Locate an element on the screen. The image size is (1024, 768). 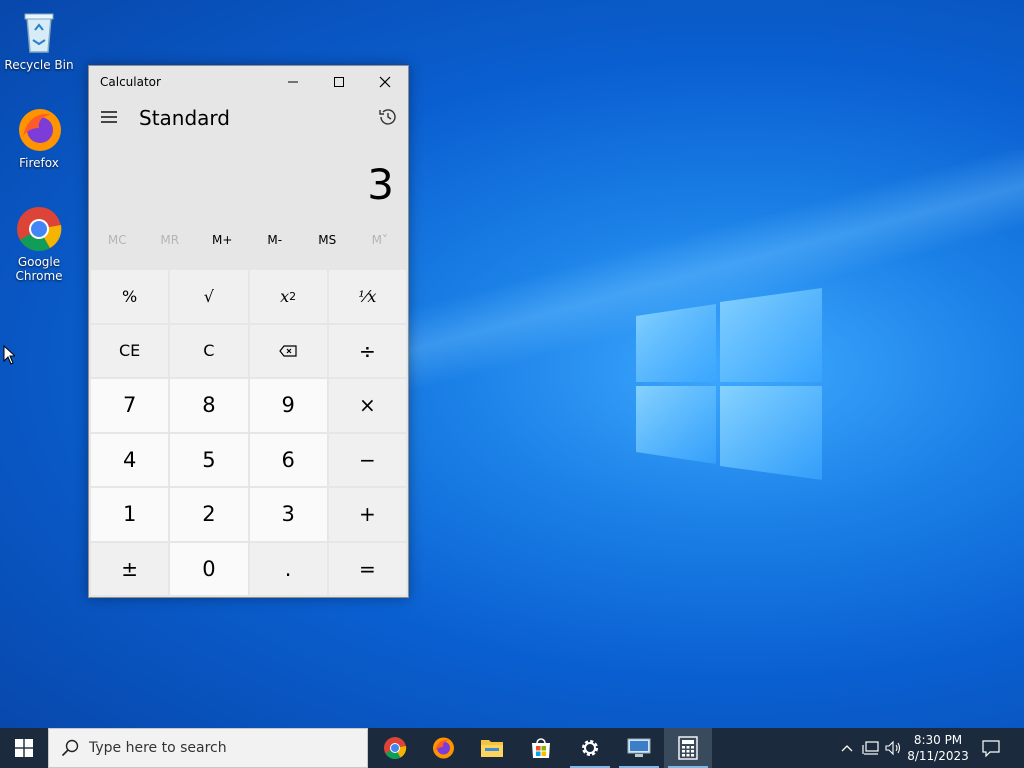
taskbar-store is located at coordinates (541, 748).